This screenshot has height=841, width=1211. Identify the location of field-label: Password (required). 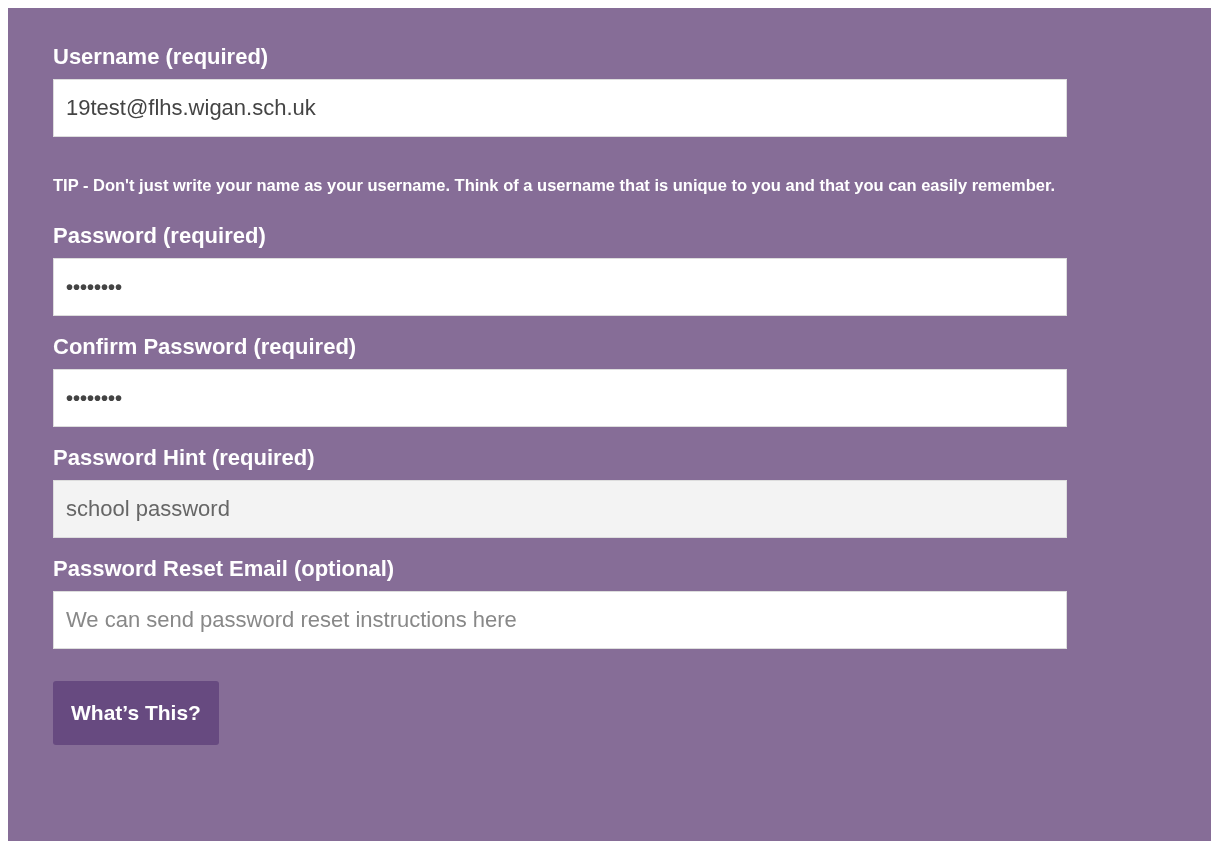
(159, 236).